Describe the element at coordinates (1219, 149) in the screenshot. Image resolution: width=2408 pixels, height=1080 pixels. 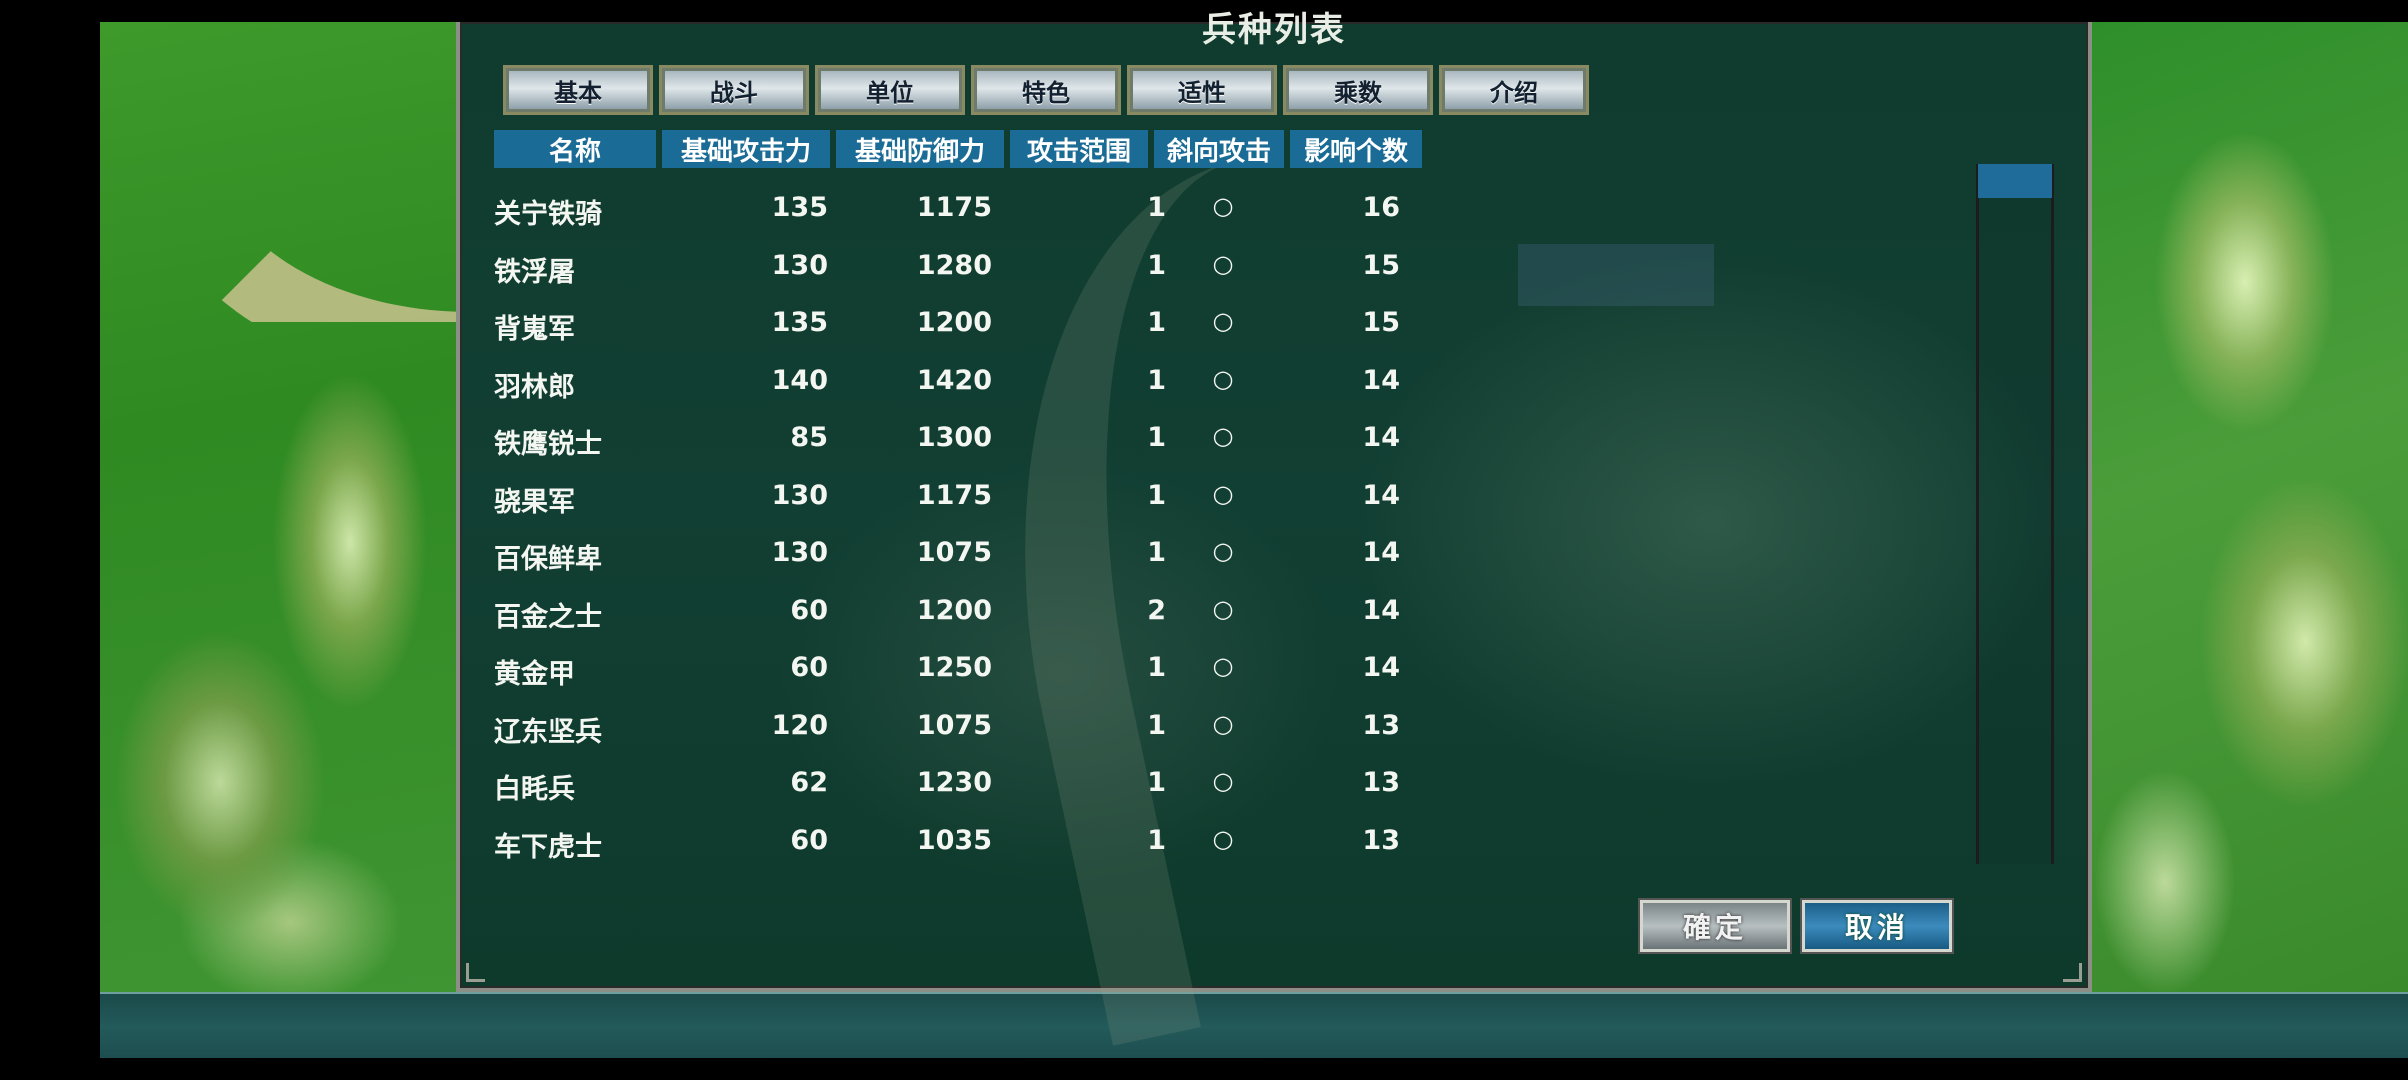
I see `column-header-diagonal: 斜向攻击` at that location.